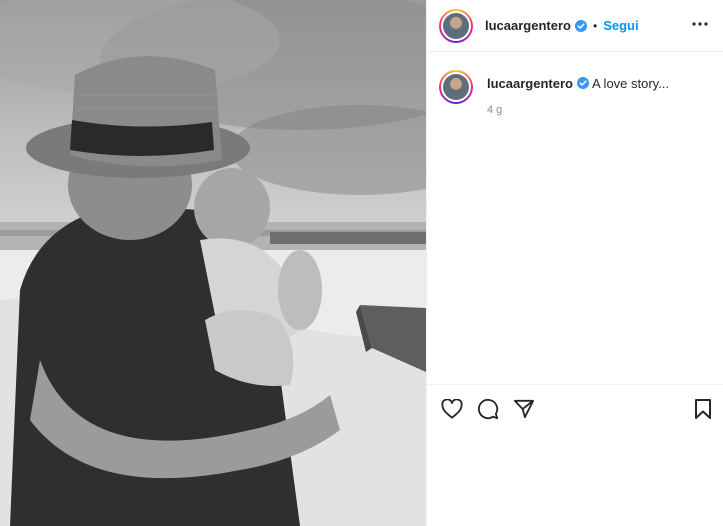  Describe the element at coordinates (528, 25) in the screenshot. I see `header-username: lucaargentero` at that location.